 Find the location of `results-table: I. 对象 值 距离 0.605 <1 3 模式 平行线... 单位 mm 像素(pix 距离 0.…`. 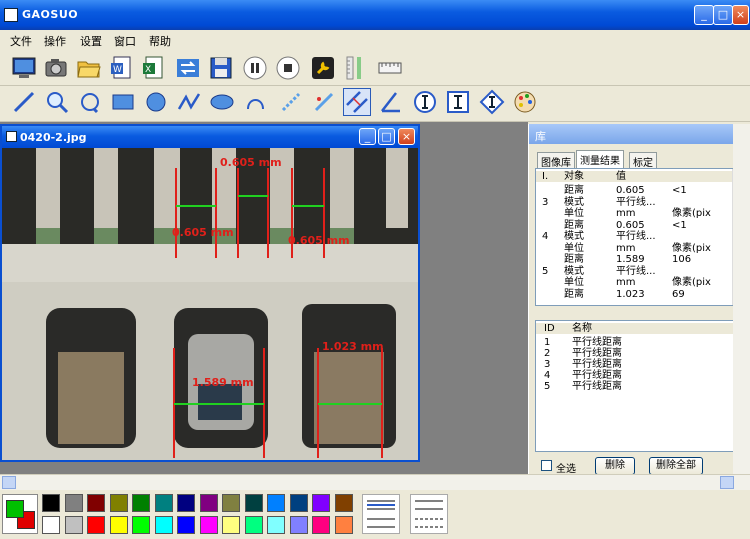

results-table: I. 对象 值 距离 0.605 <1 3 模式 平行线... 单位 mm 像素(pix 距离 0.… is located at coordinates (639, 237).